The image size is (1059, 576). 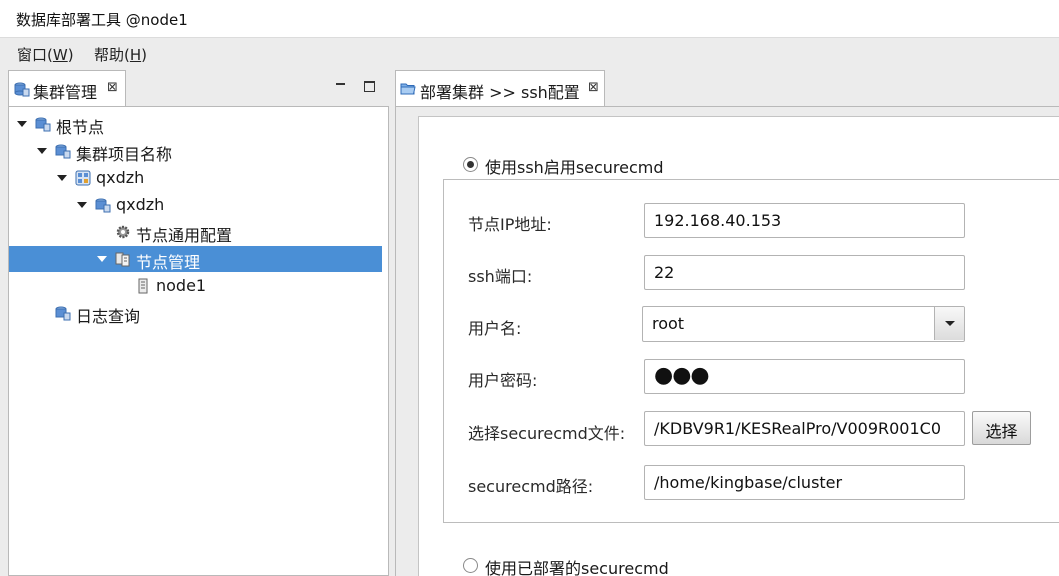 What do you see at coordinates (70, 55) in the screenshot?
I see `menu-window-suffix: )` at bounding box center [70, 55].